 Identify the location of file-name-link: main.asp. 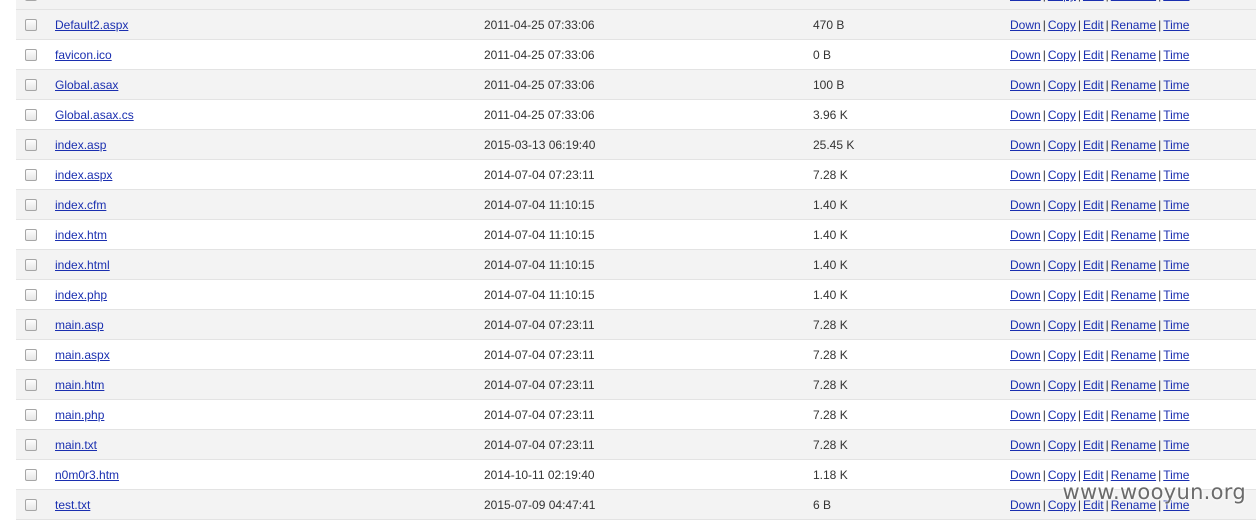
(79, 325).